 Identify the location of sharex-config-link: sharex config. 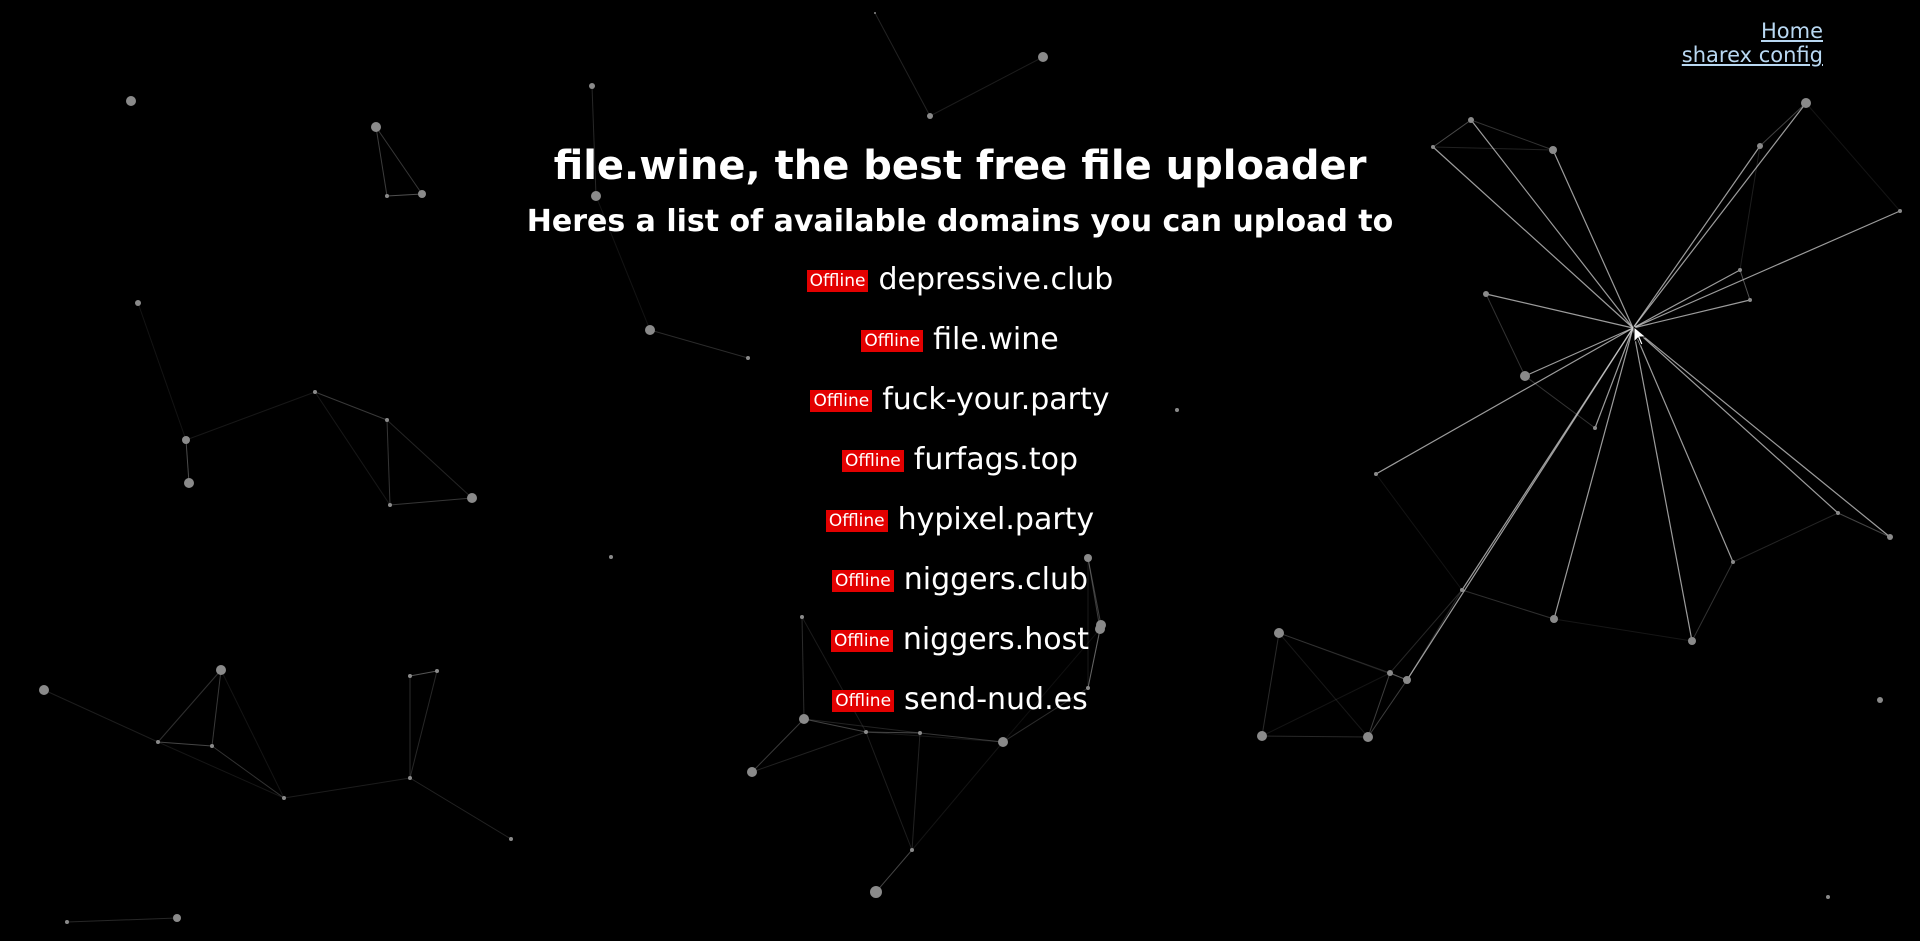
(1752, 55).